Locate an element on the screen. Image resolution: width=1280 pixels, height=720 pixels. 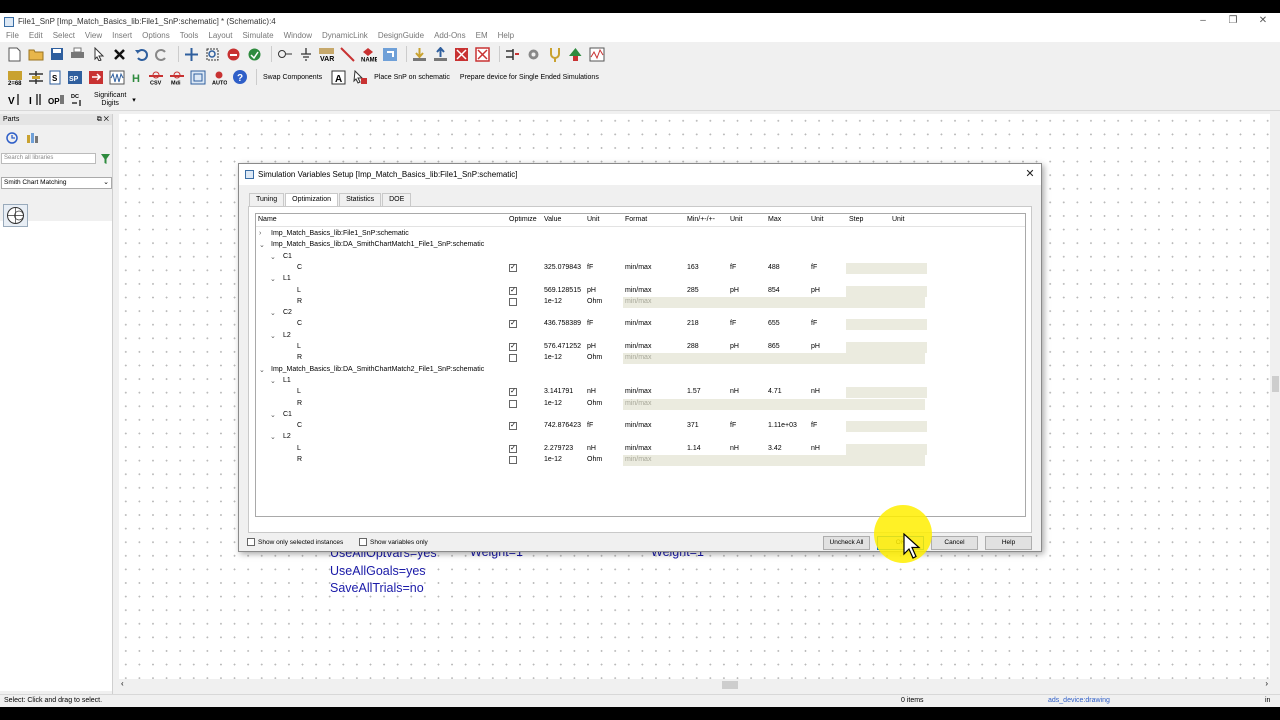
column-header-step-unit: Unit is located at coordinates (898, 219).